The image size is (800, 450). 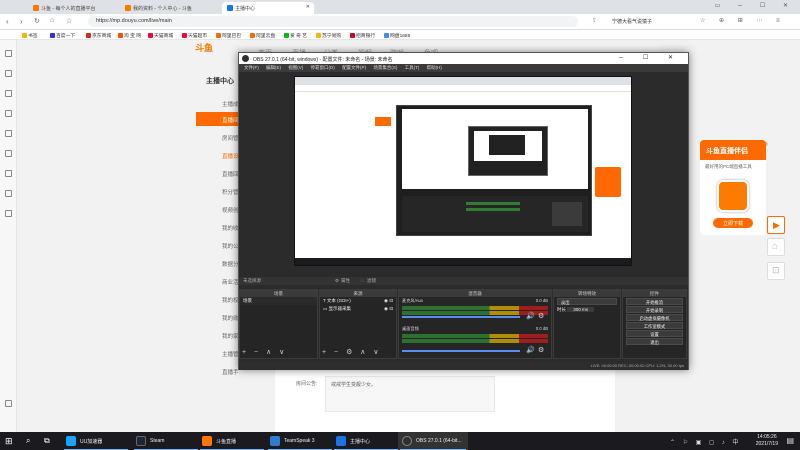 I want to click on bookmark-item: 天猫商城, so click(x=160, y=35).